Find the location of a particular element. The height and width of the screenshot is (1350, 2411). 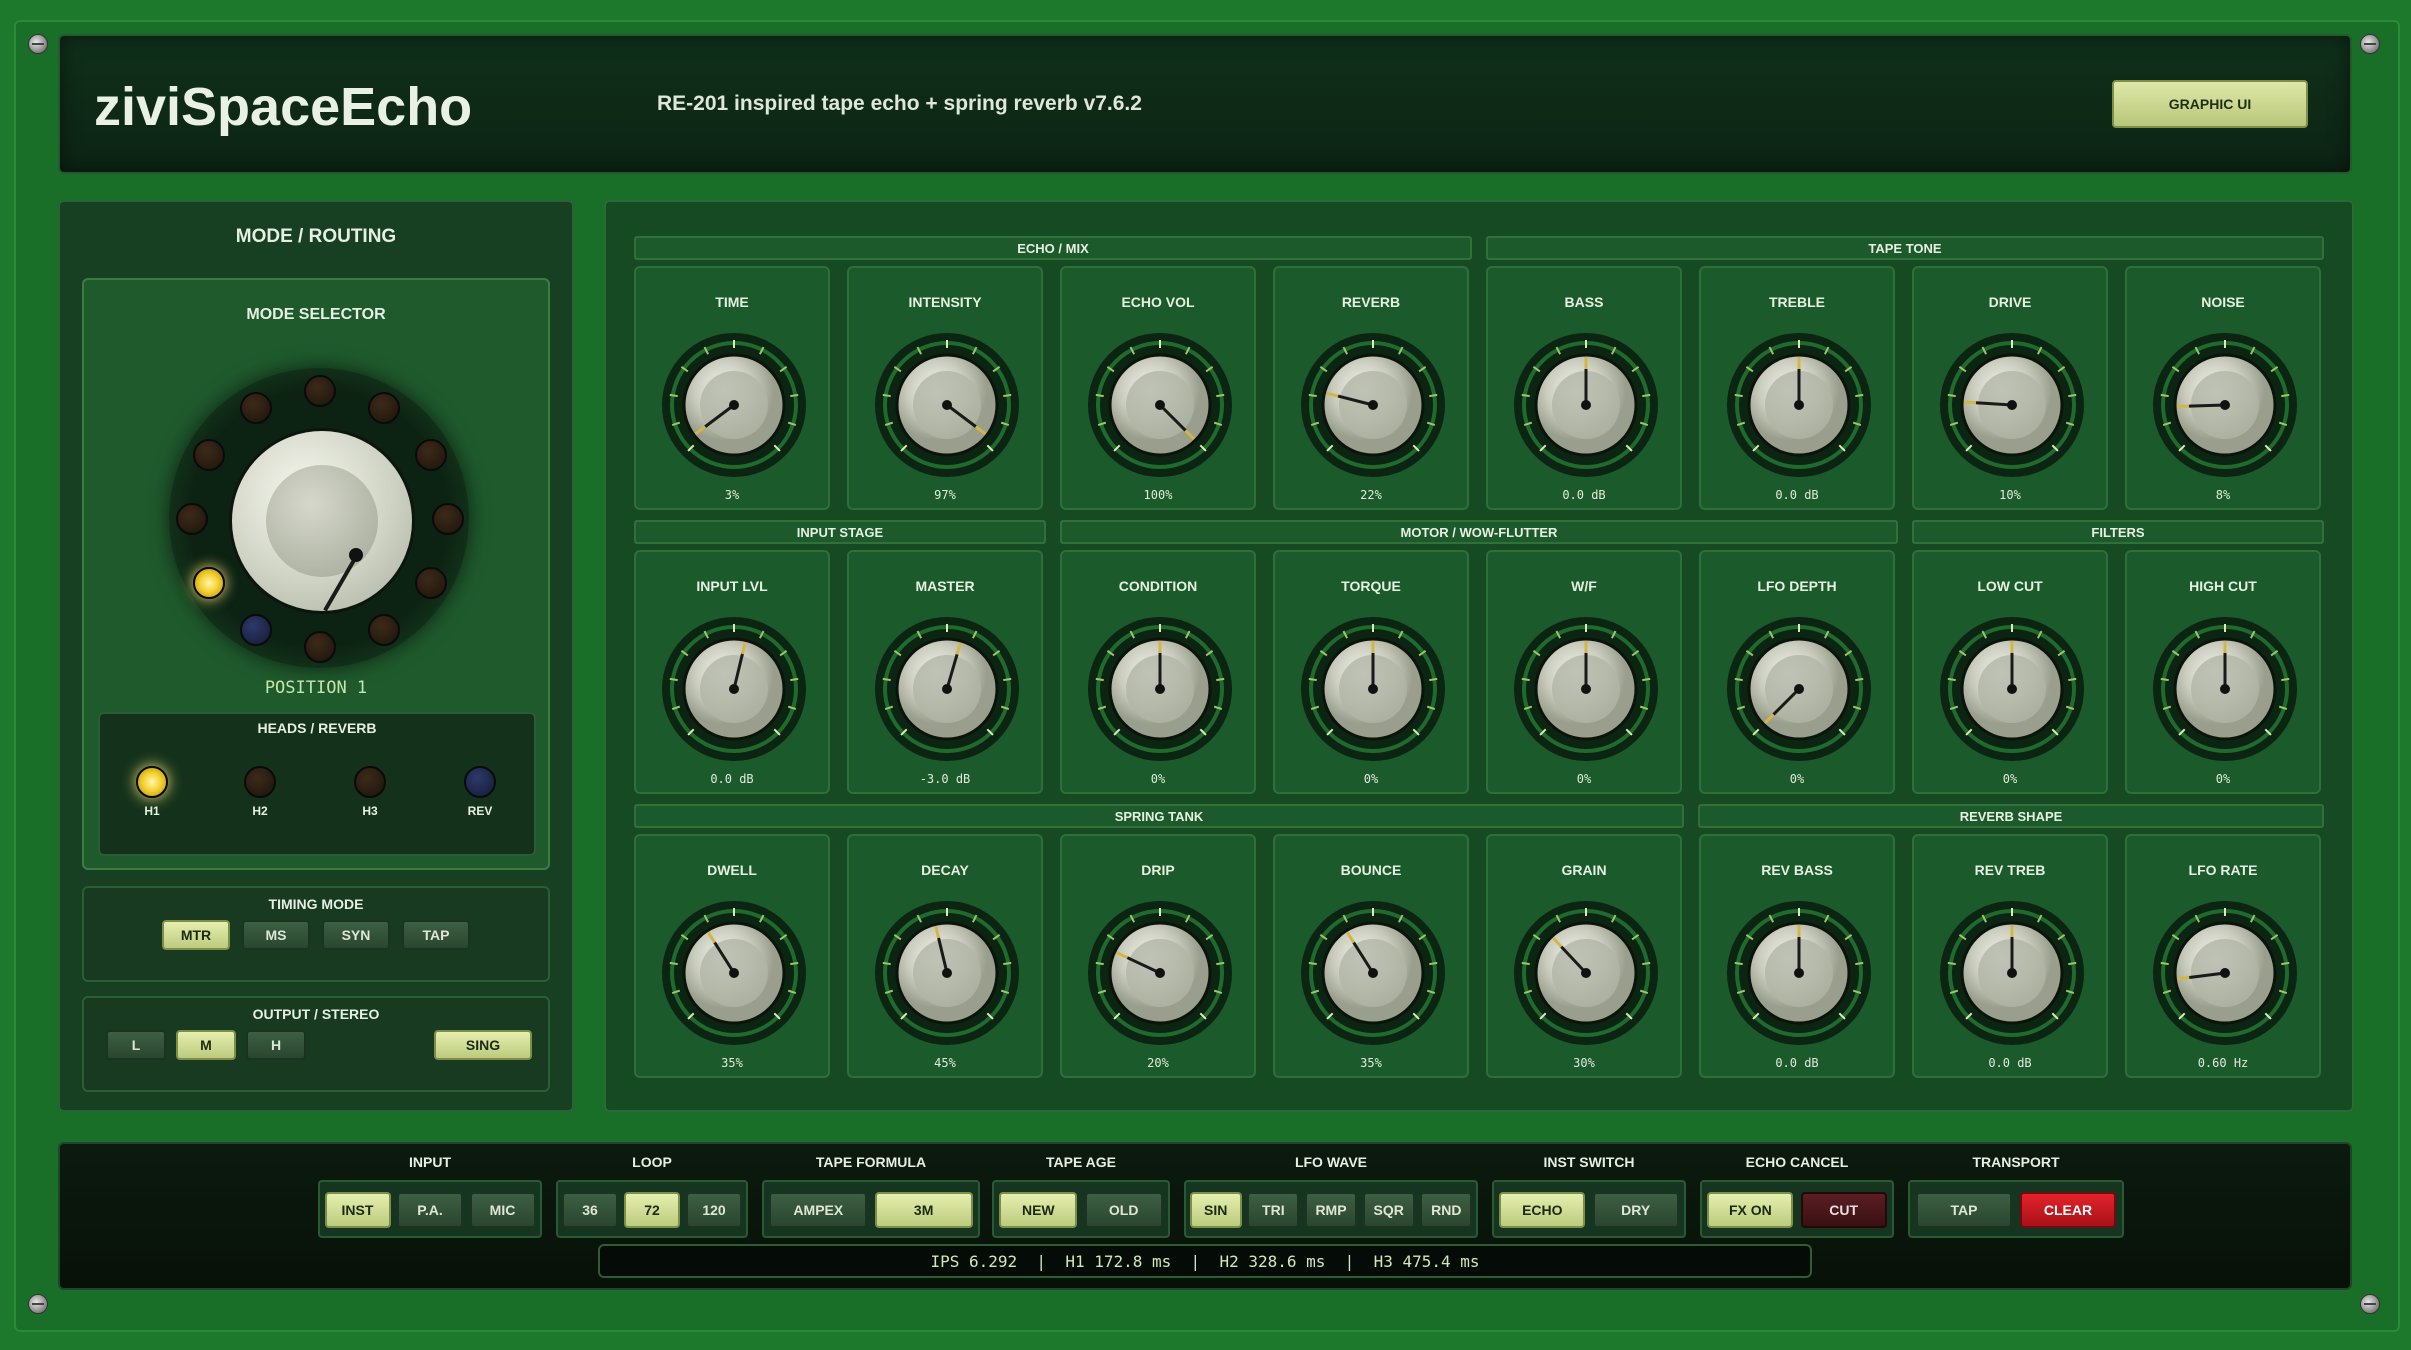

knob-condition: CONDITION 0% is located at coordinates (1158, 672).